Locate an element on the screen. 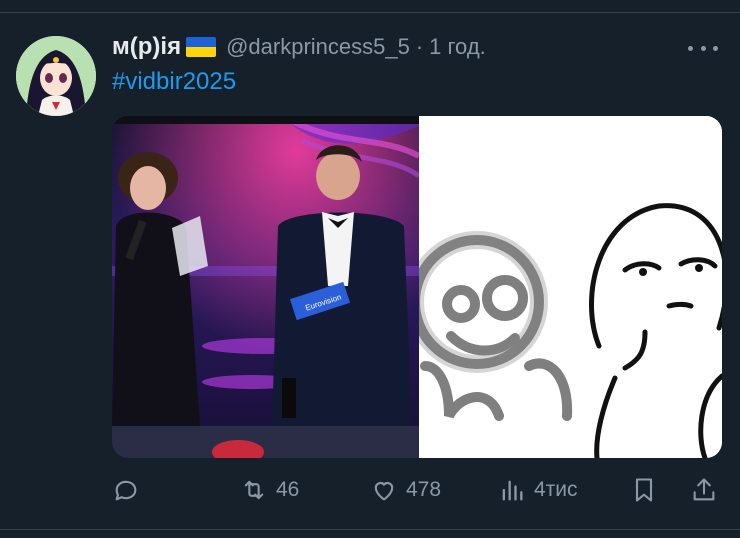 The height and width of the screenshot is (538, 740). views-count: 4тис is located at coordinates (556, 489).